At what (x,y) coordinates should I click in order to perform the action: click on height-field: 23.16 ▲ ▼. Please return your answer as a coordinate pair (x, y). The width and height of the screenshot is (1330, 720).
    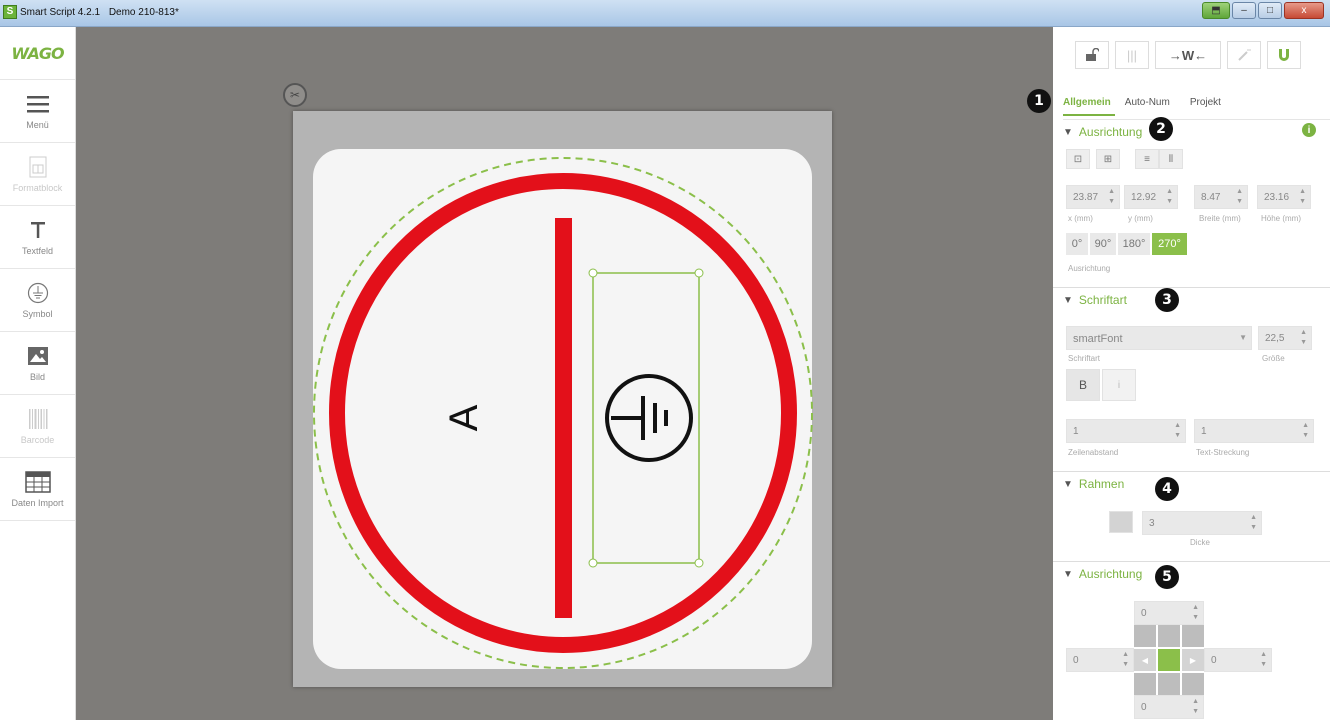
    Looking at the image, I should click on (1284, 197).